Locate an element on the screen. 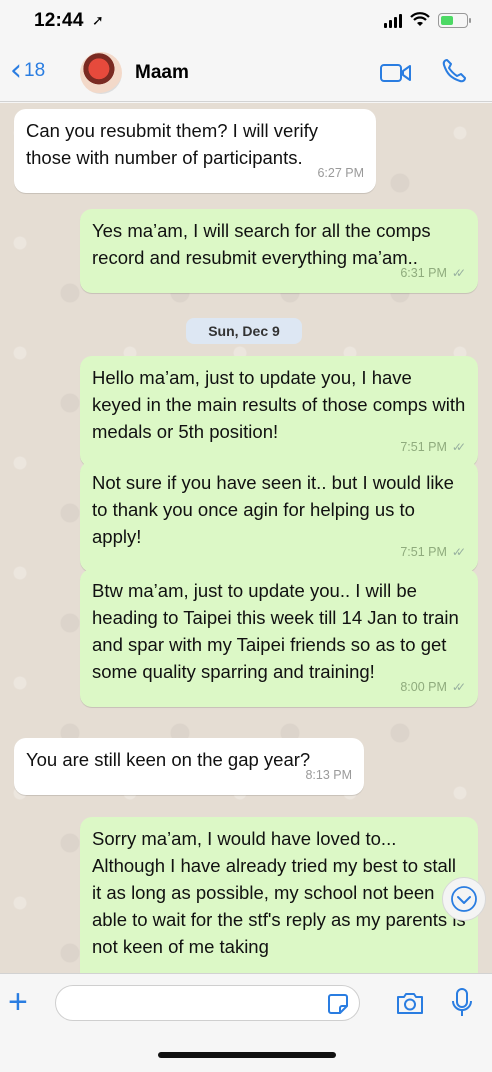 This screenshot has height=1072, width=492. message-time: 6:27 PM is located at coordinates (340, 173).